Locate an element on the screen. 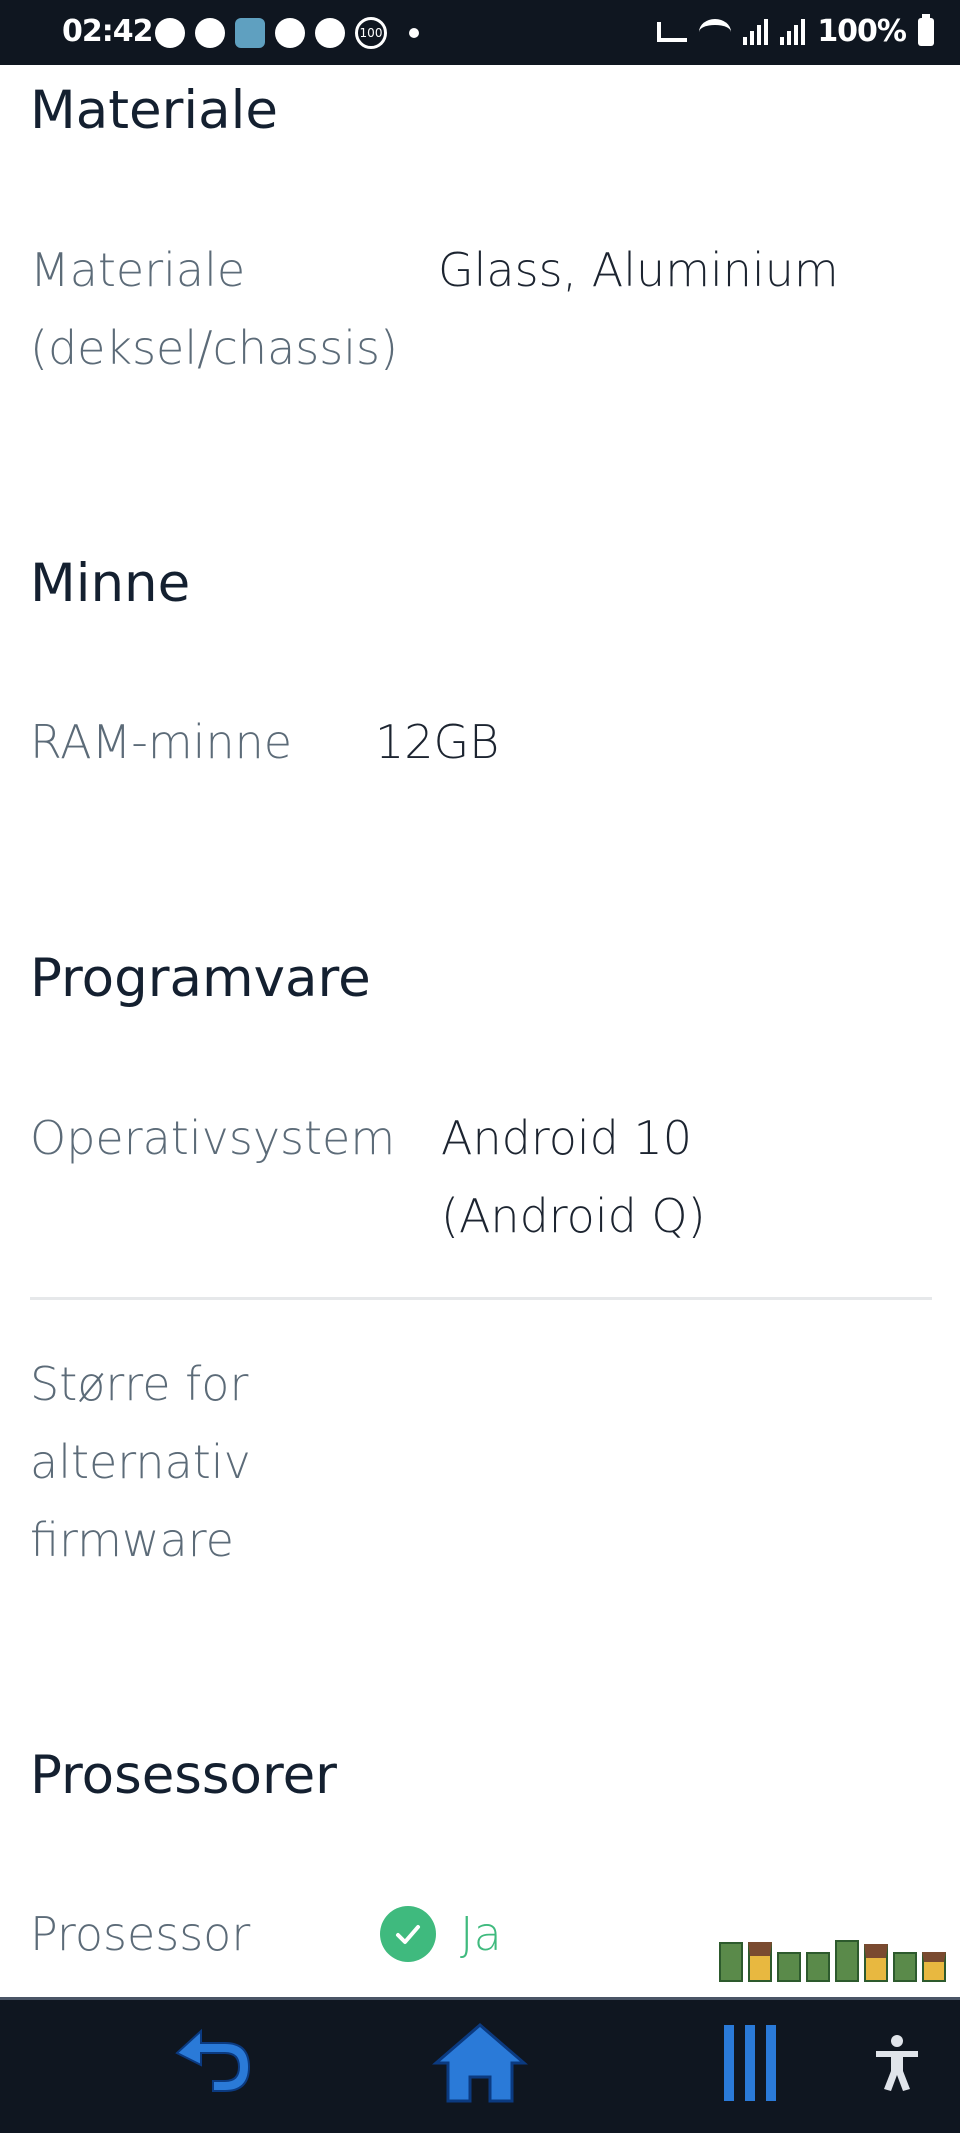 This screenshot has width=960, height=2133. facebook-icon is located at coordinates (290, 33).